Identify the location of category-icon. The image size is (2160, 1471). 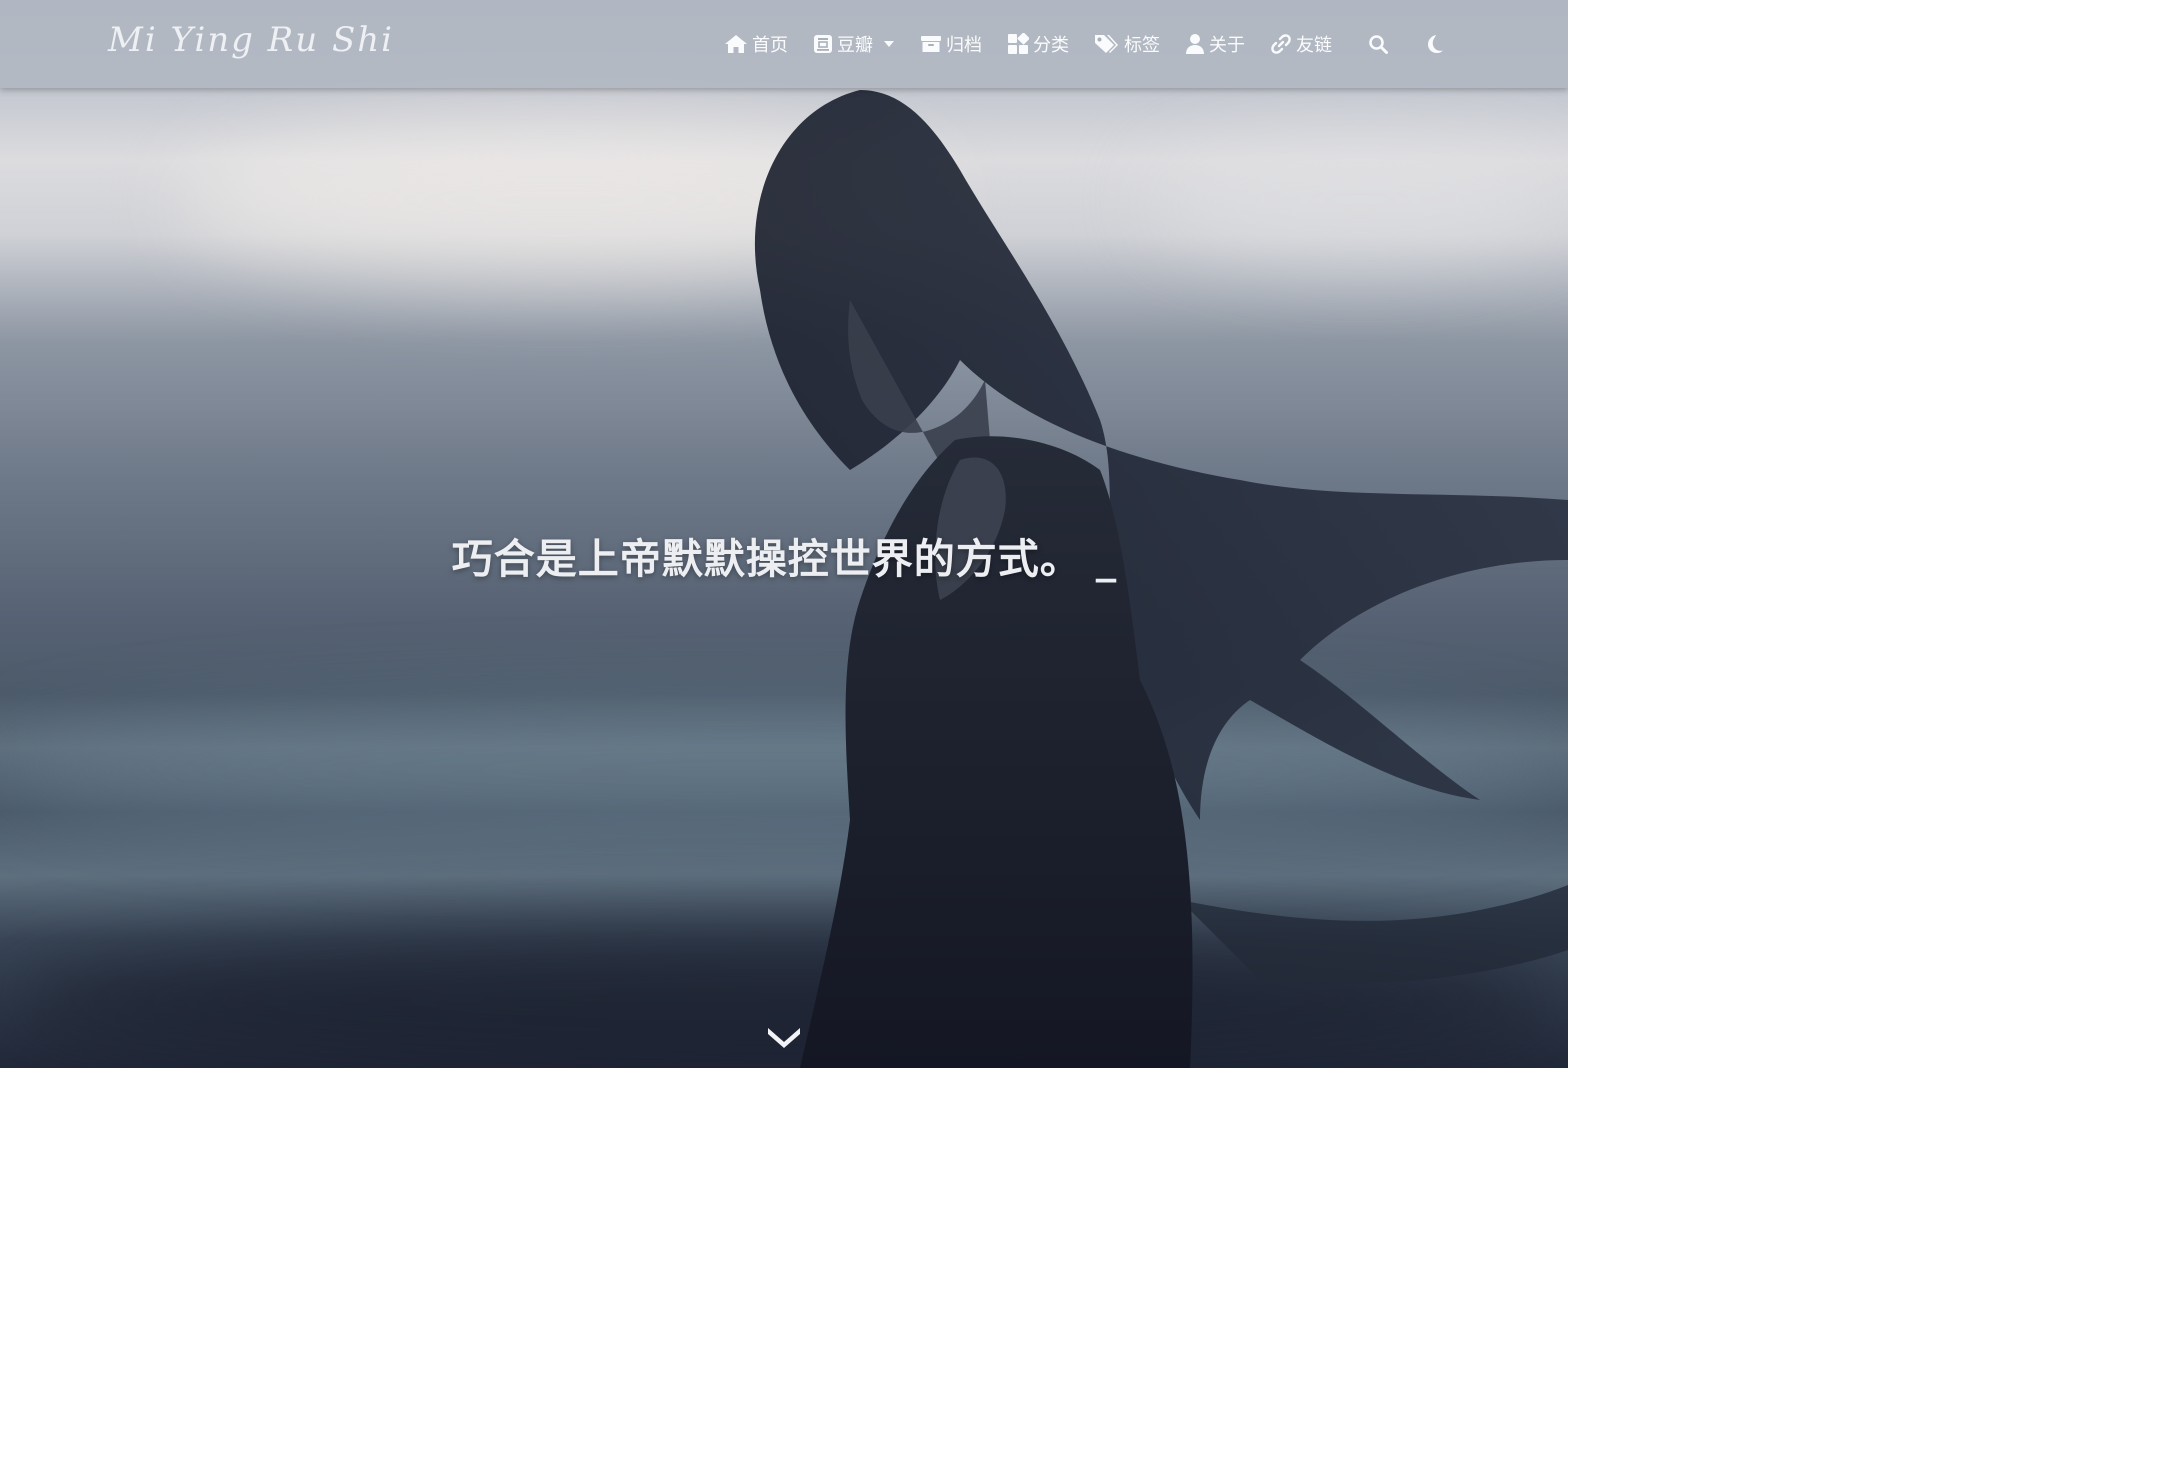
(1018, 43).